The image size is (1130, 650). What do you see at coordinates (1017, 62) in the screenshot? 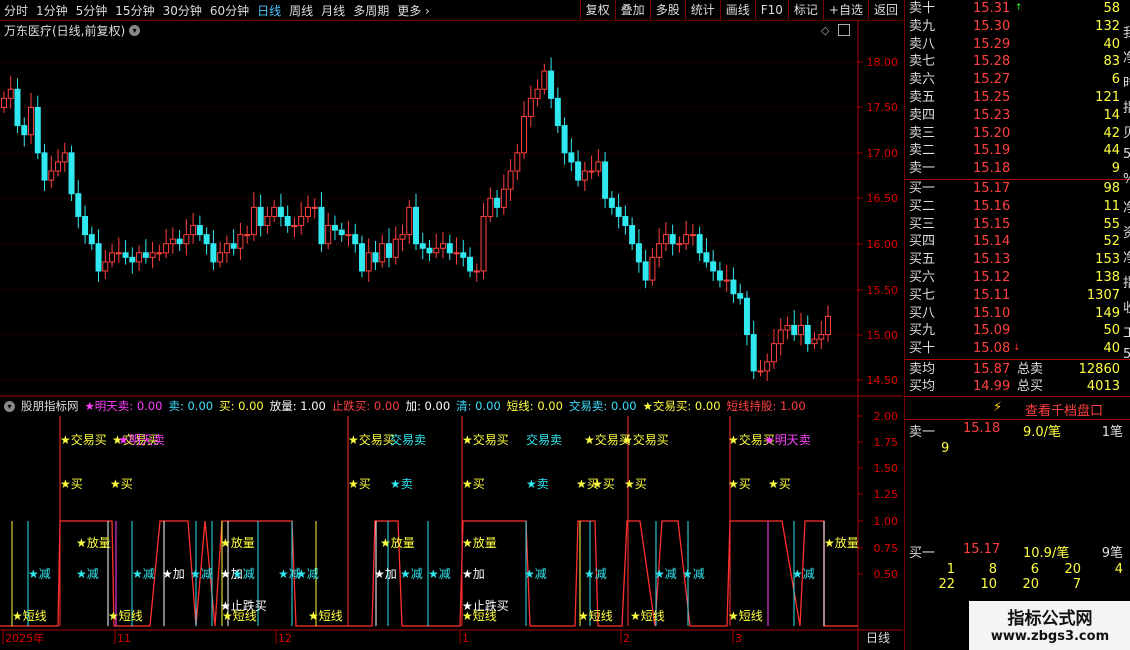
I see `ask-row-3: 卖七 15.28 83` at bounding box center [1017, 62].